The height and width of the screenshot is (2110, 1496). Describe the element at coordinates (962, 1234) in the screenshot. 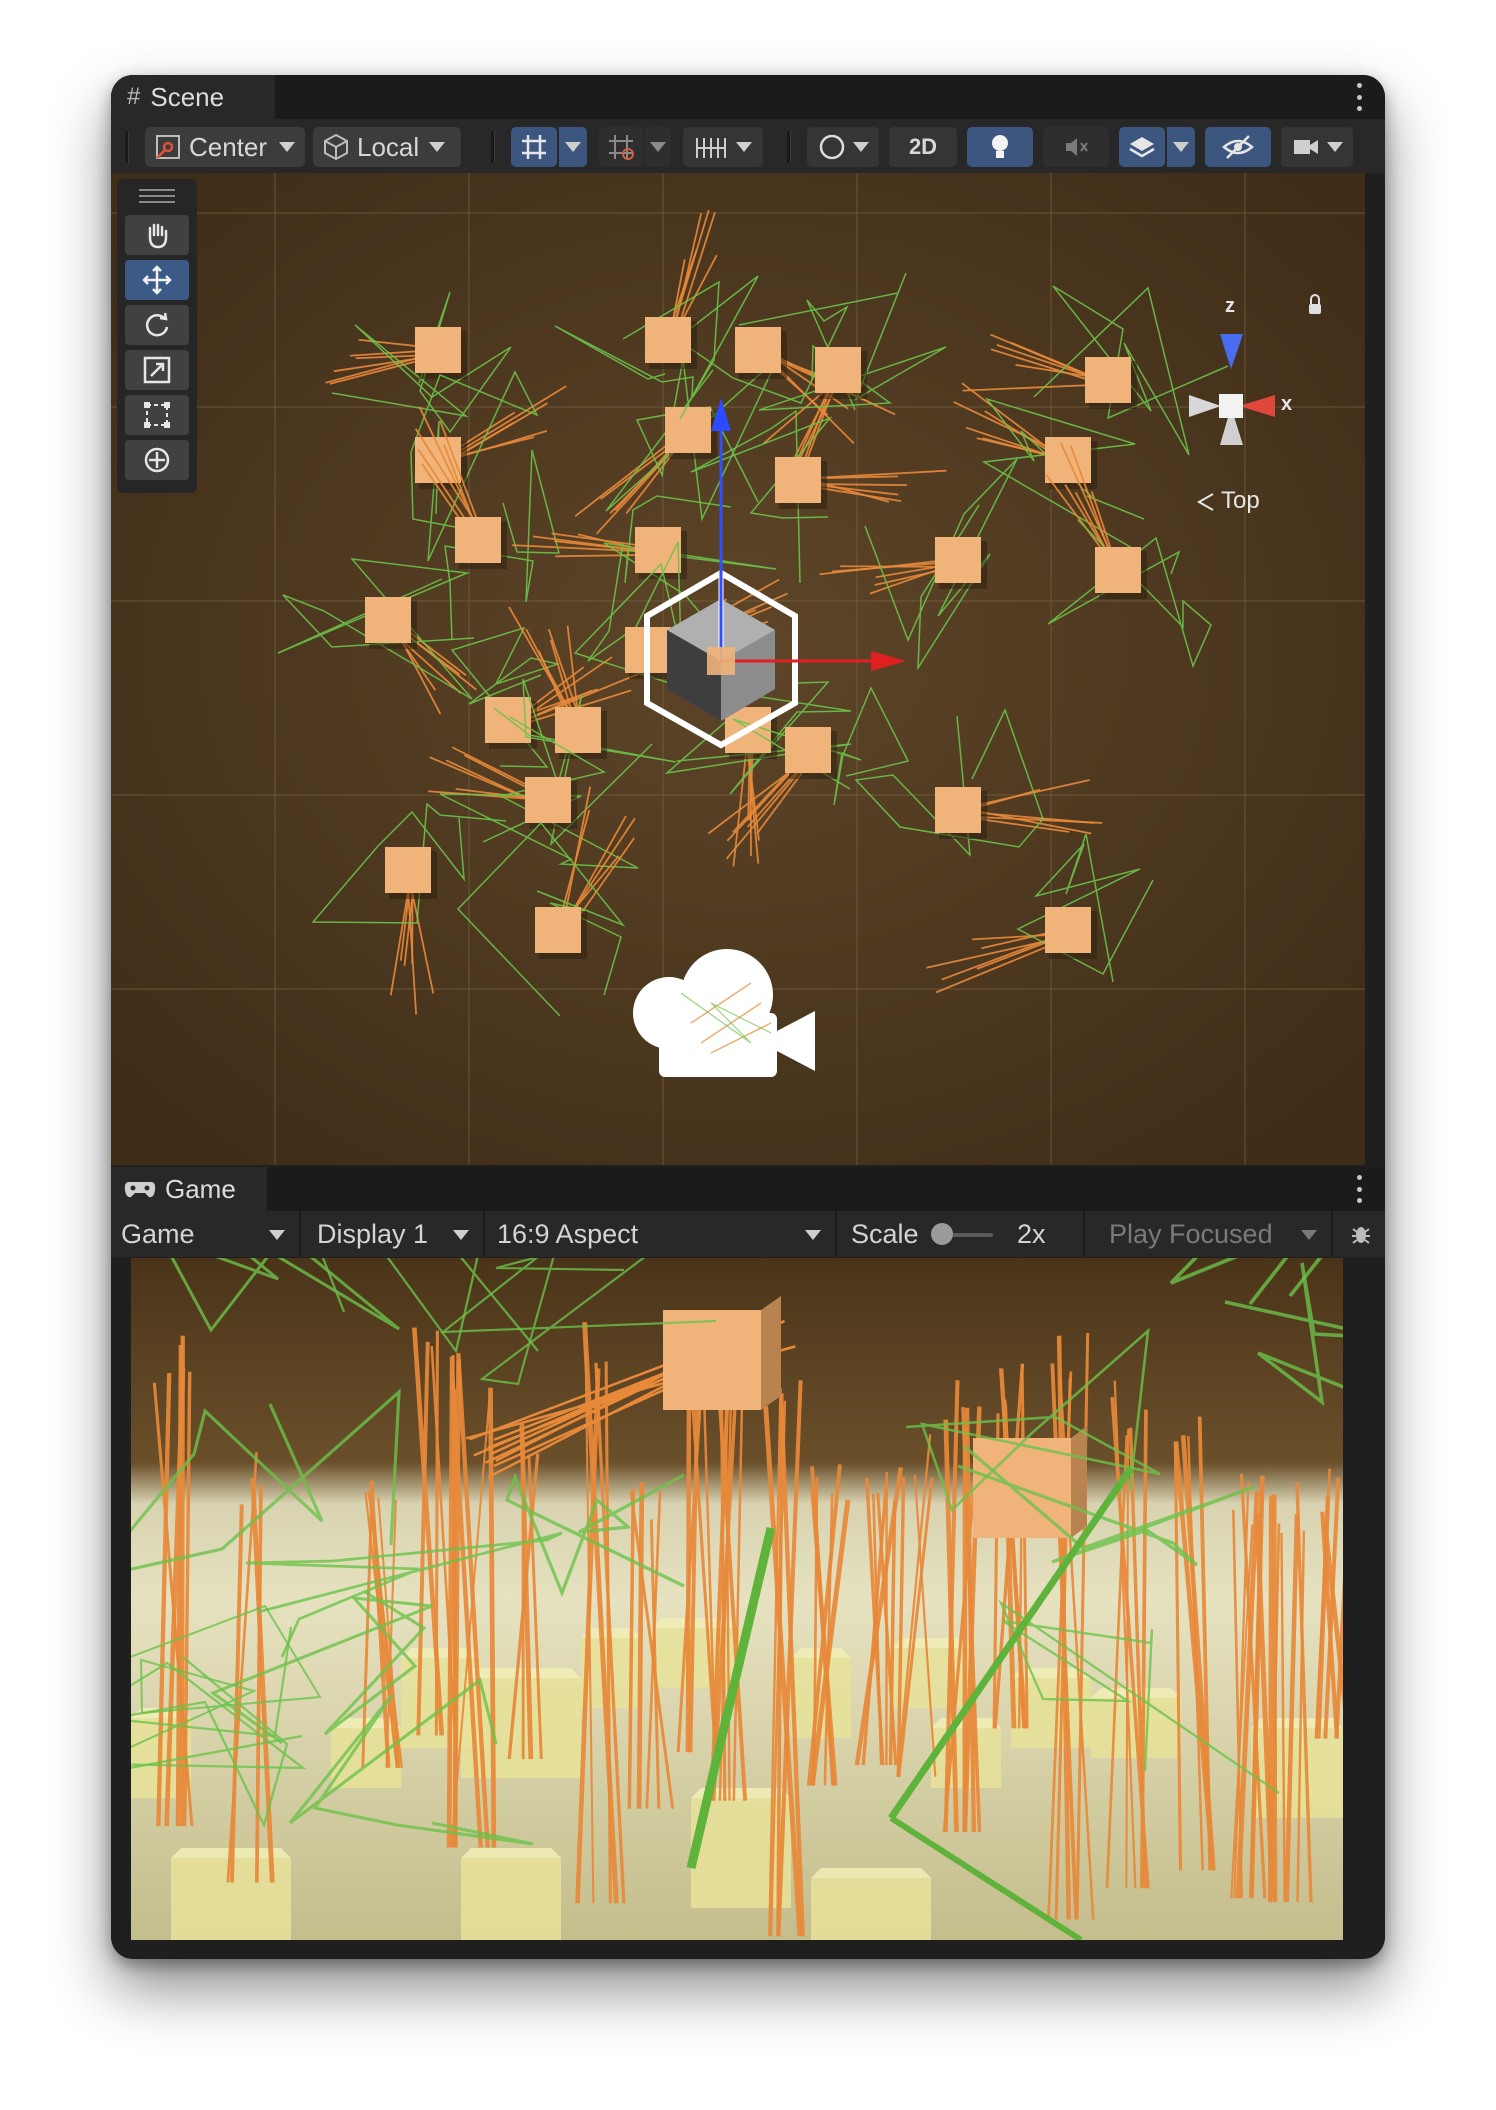

I see `scale-control: Scale 2x` at that location.